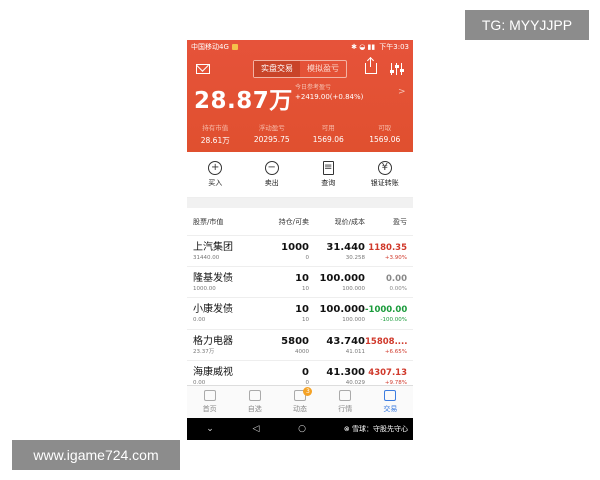  What do you see at coordinates (385, 128) in the screenshot?
I see `stat-label: 可取` at bounding box center [385, 128].